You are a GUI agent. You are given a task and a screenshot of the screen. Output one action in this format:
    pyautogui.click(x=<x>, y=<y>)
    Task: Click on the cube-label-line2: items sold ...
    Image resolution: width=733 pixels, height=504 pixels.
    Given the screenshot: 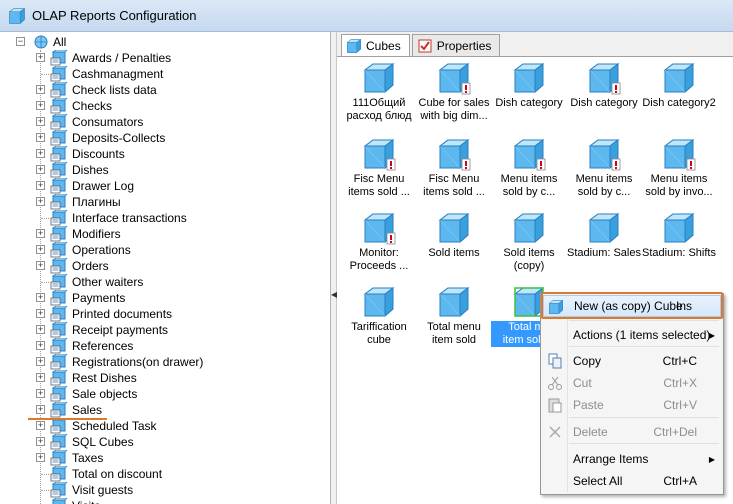 What is the action you would take?
    pyautogui.click(x=454, y=192)
    